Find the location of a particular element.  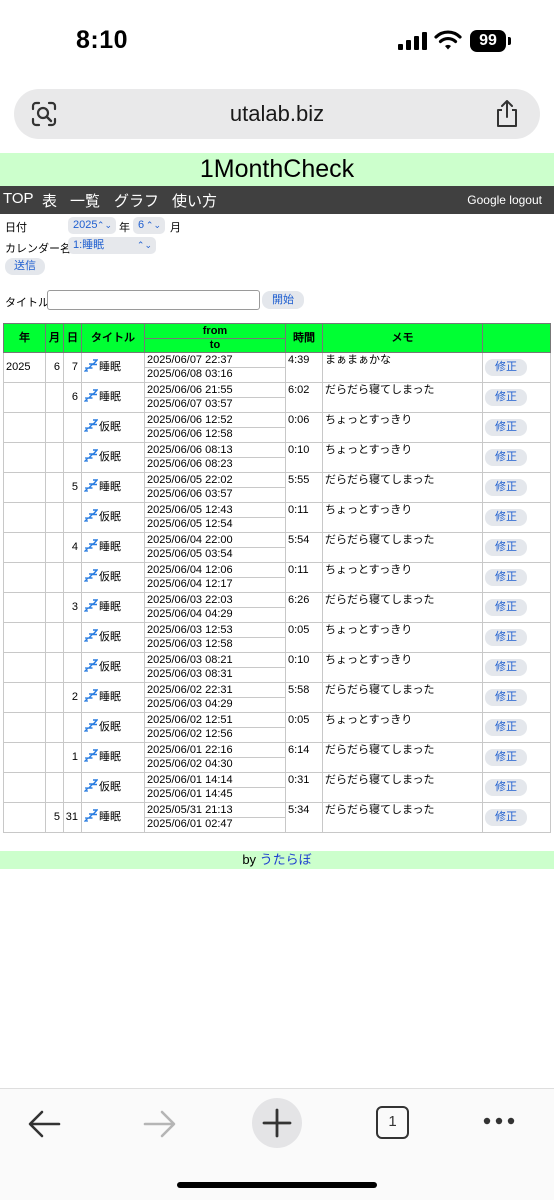

cell-to: 2025/06/07 03:57 is located at coordinates (190, 404).